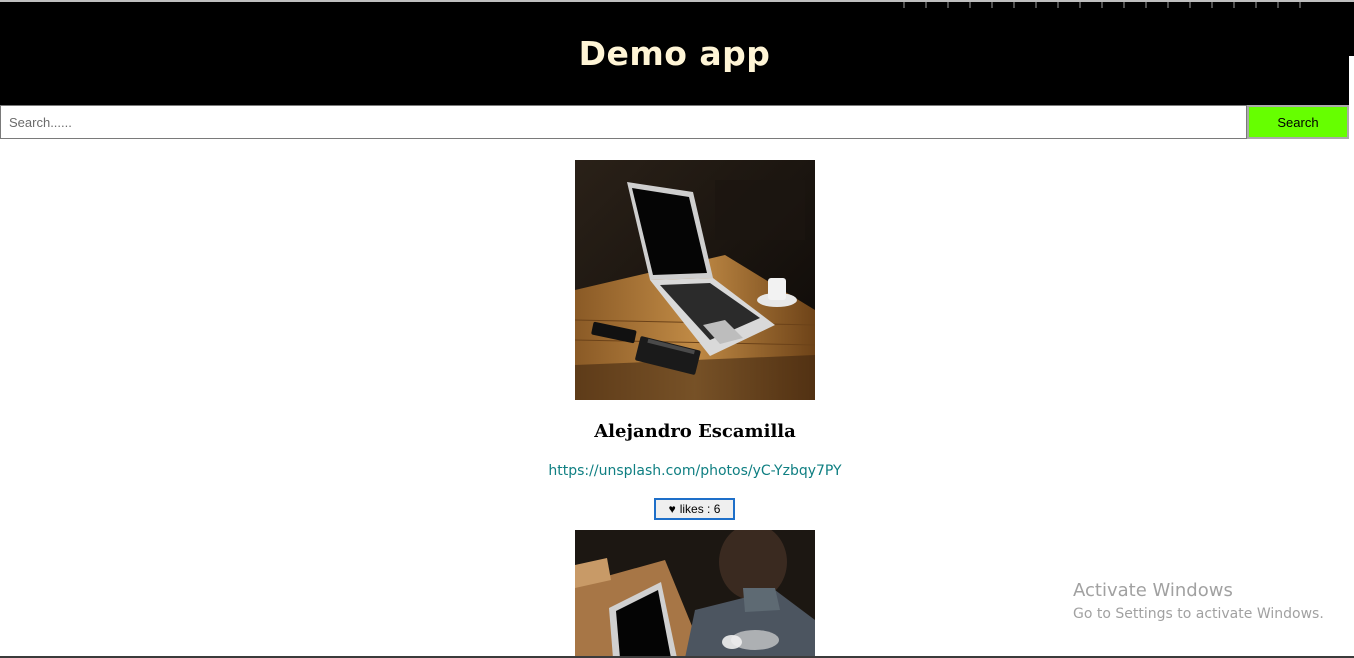 The height and width of the screenshot is (658, 1354). Describe the element at coordinates (1298, 122) in the screenshot. I see `search-button: Search` at that location.